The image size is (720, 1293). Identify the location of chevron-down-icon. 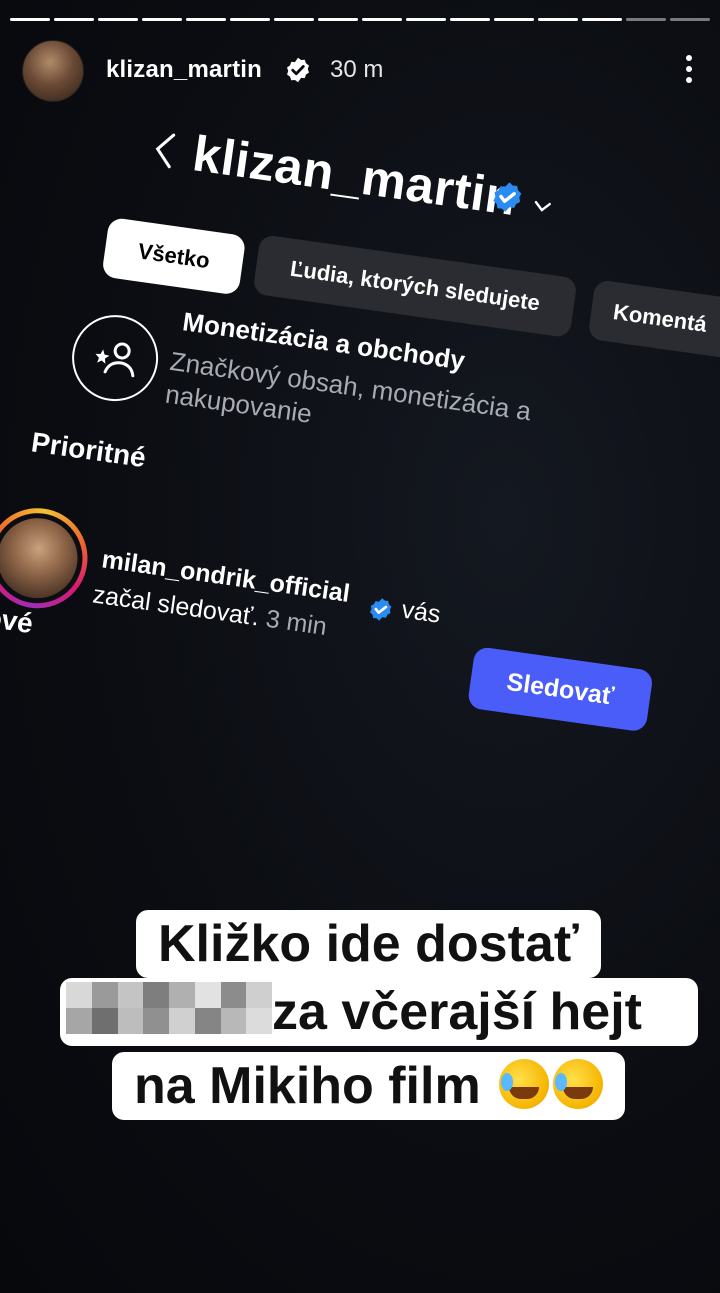
(542, 206).